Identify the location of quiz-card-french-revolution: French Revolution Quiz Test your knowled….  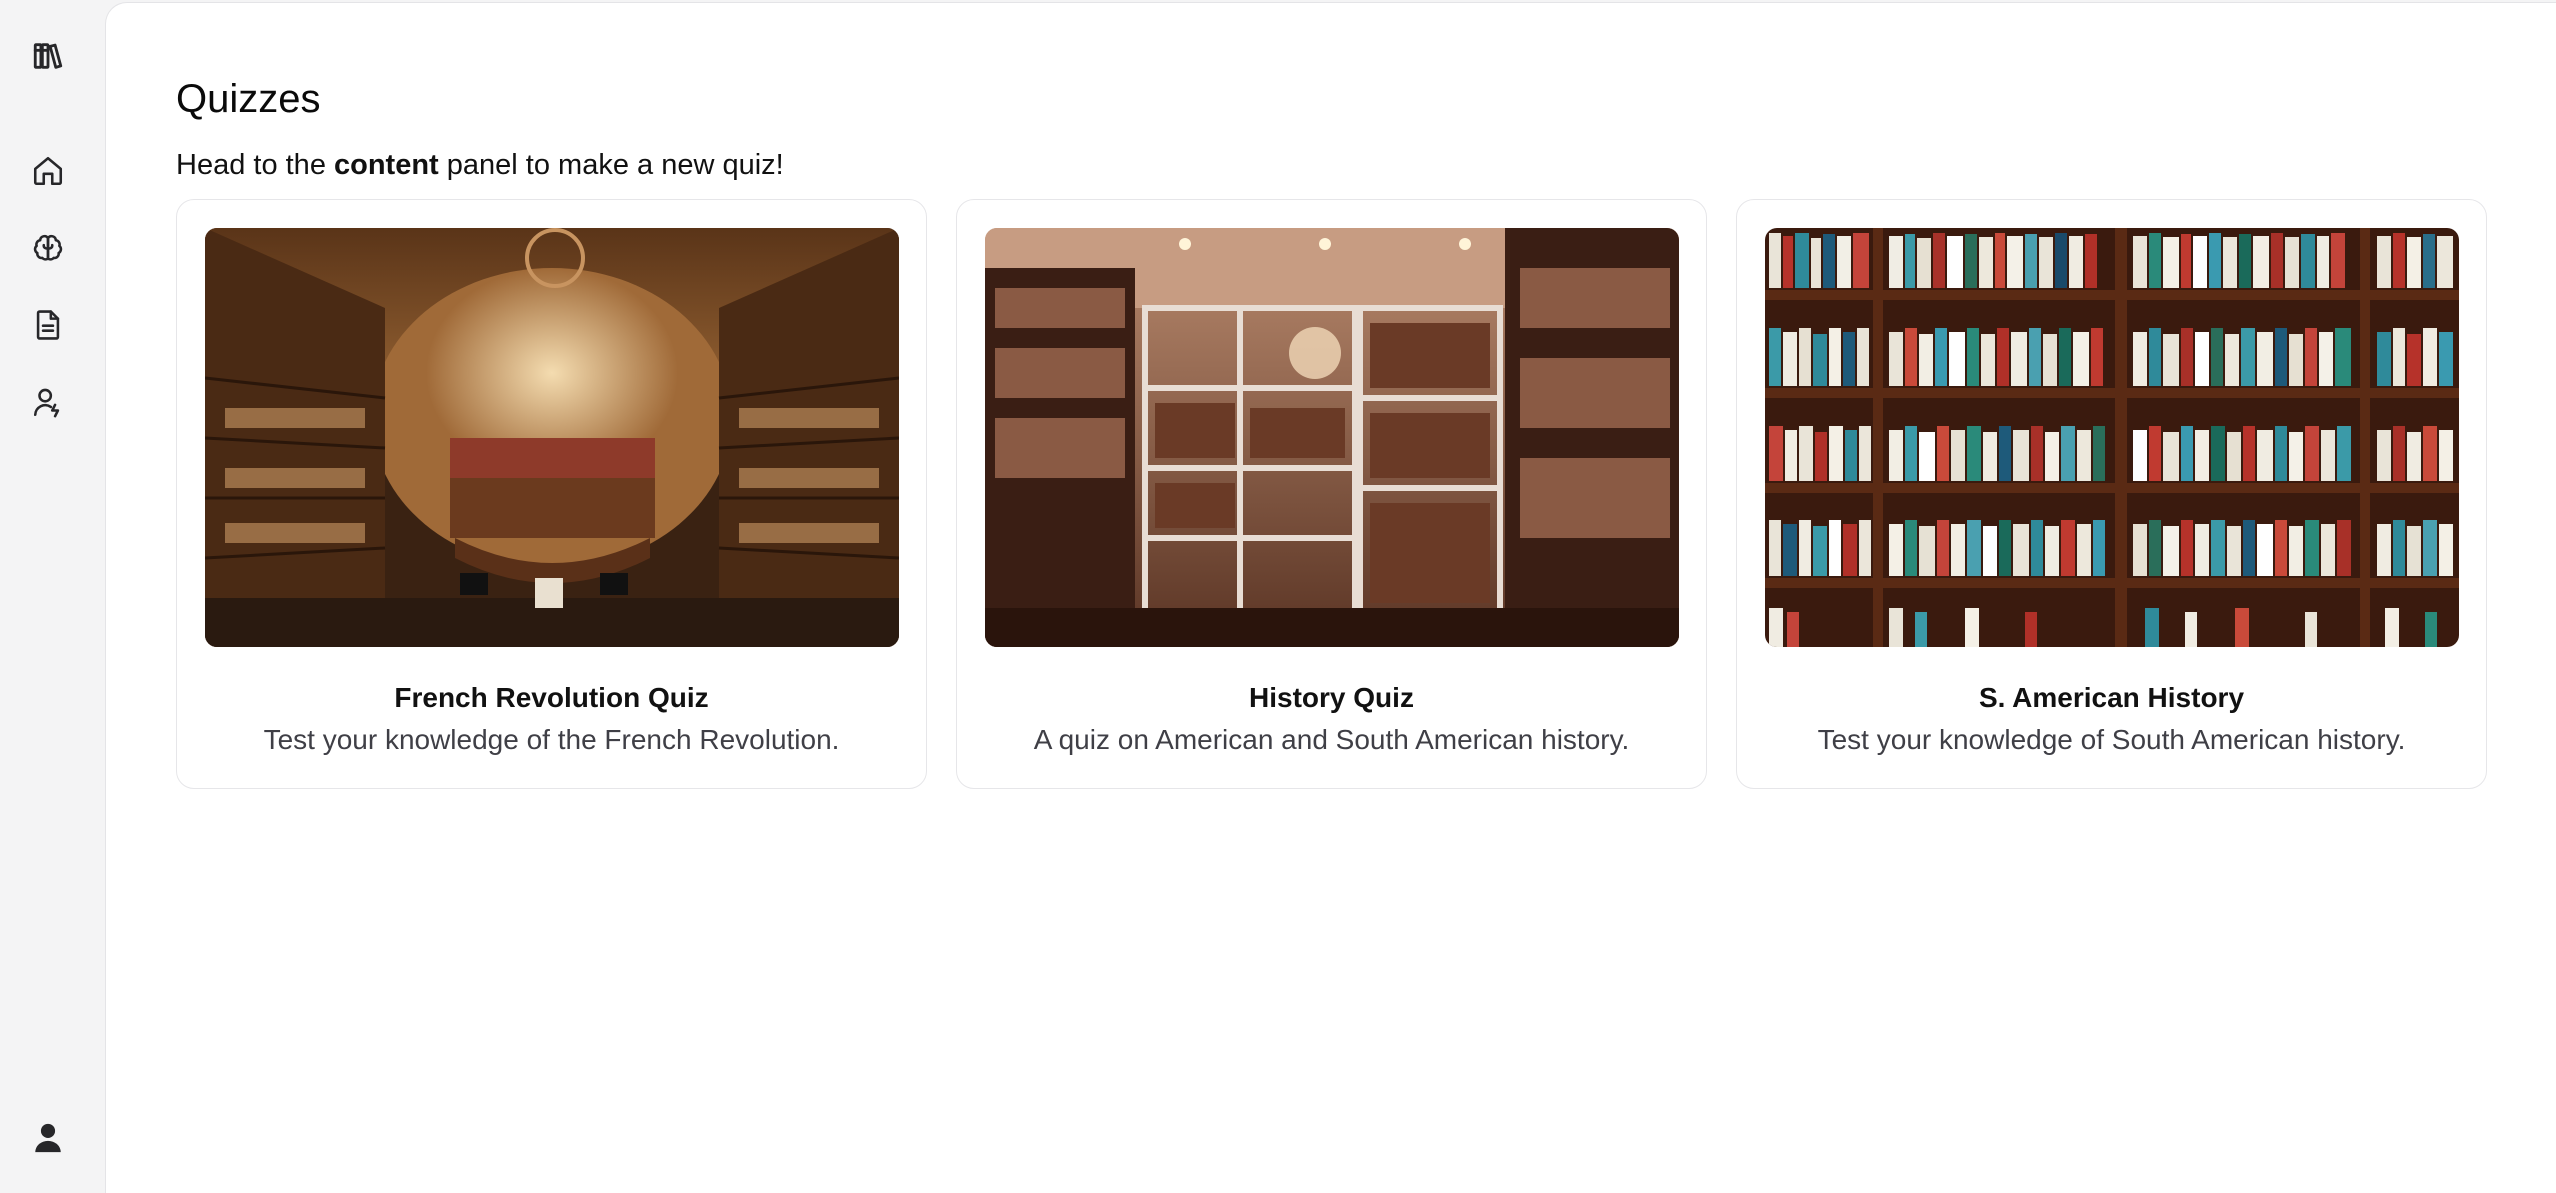
(551, 494).